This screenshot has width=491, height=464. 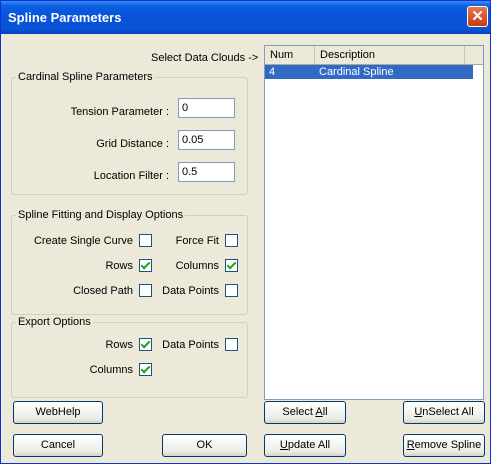 I want to click on location-filter-input, so click(x=206, y=172).